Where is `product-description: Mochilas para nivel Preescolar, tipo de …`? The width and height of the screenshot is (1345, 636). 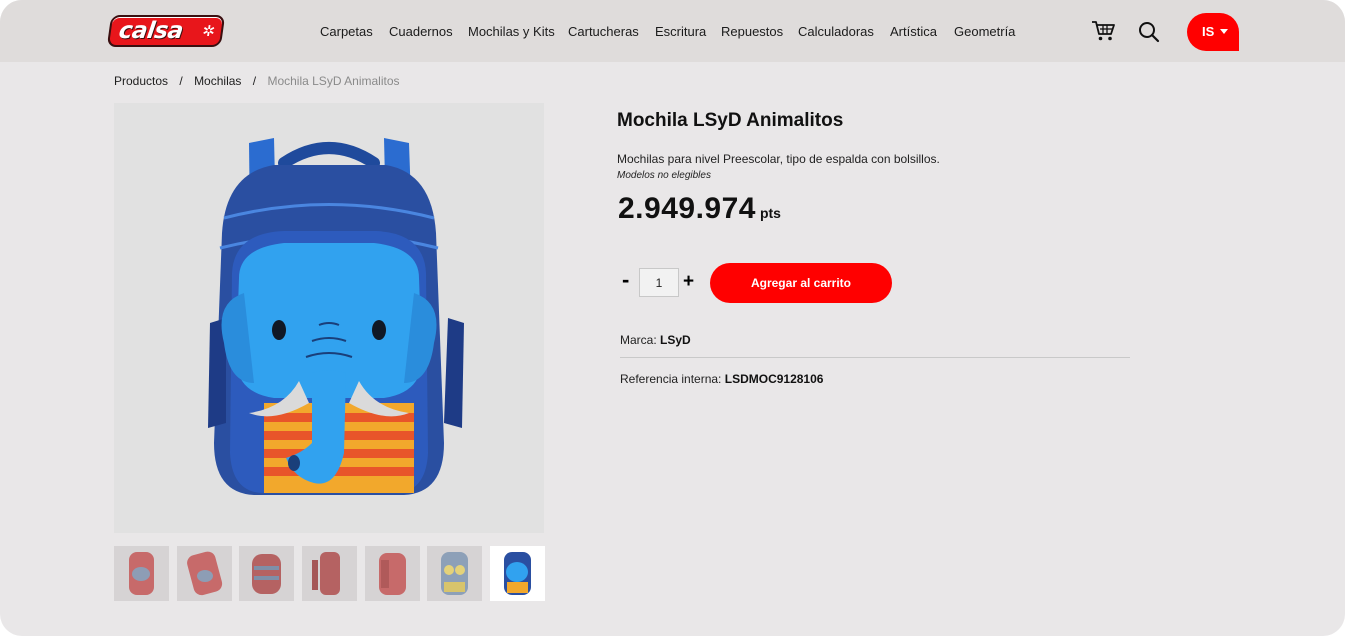 product-description: Mochilas para nivel Preescolar, tipo de … is located at coordinates (778, 159).